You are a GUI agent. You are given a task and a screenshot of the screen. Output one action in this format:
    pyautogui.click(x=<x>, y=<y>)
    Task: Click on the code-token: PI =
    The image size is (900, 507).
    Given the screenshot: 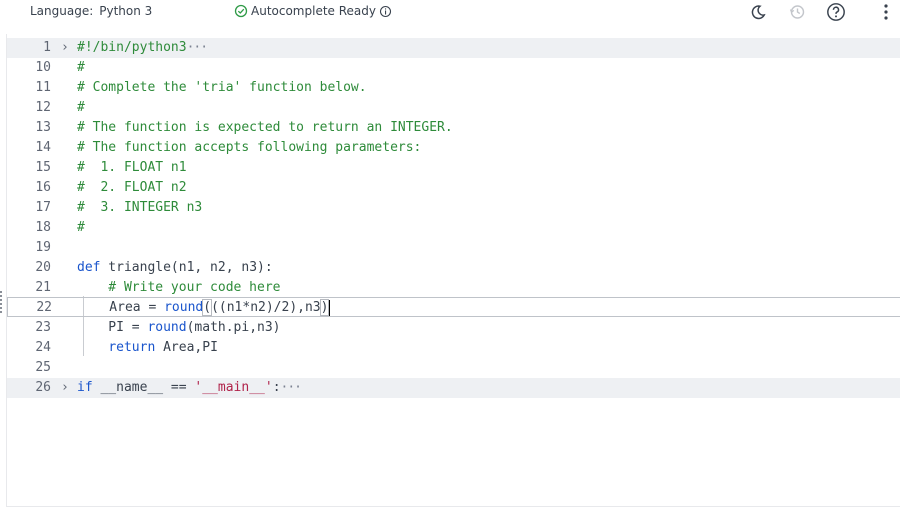 What is the action you would take?
    pyautogui.click(x=112, y=327)
    